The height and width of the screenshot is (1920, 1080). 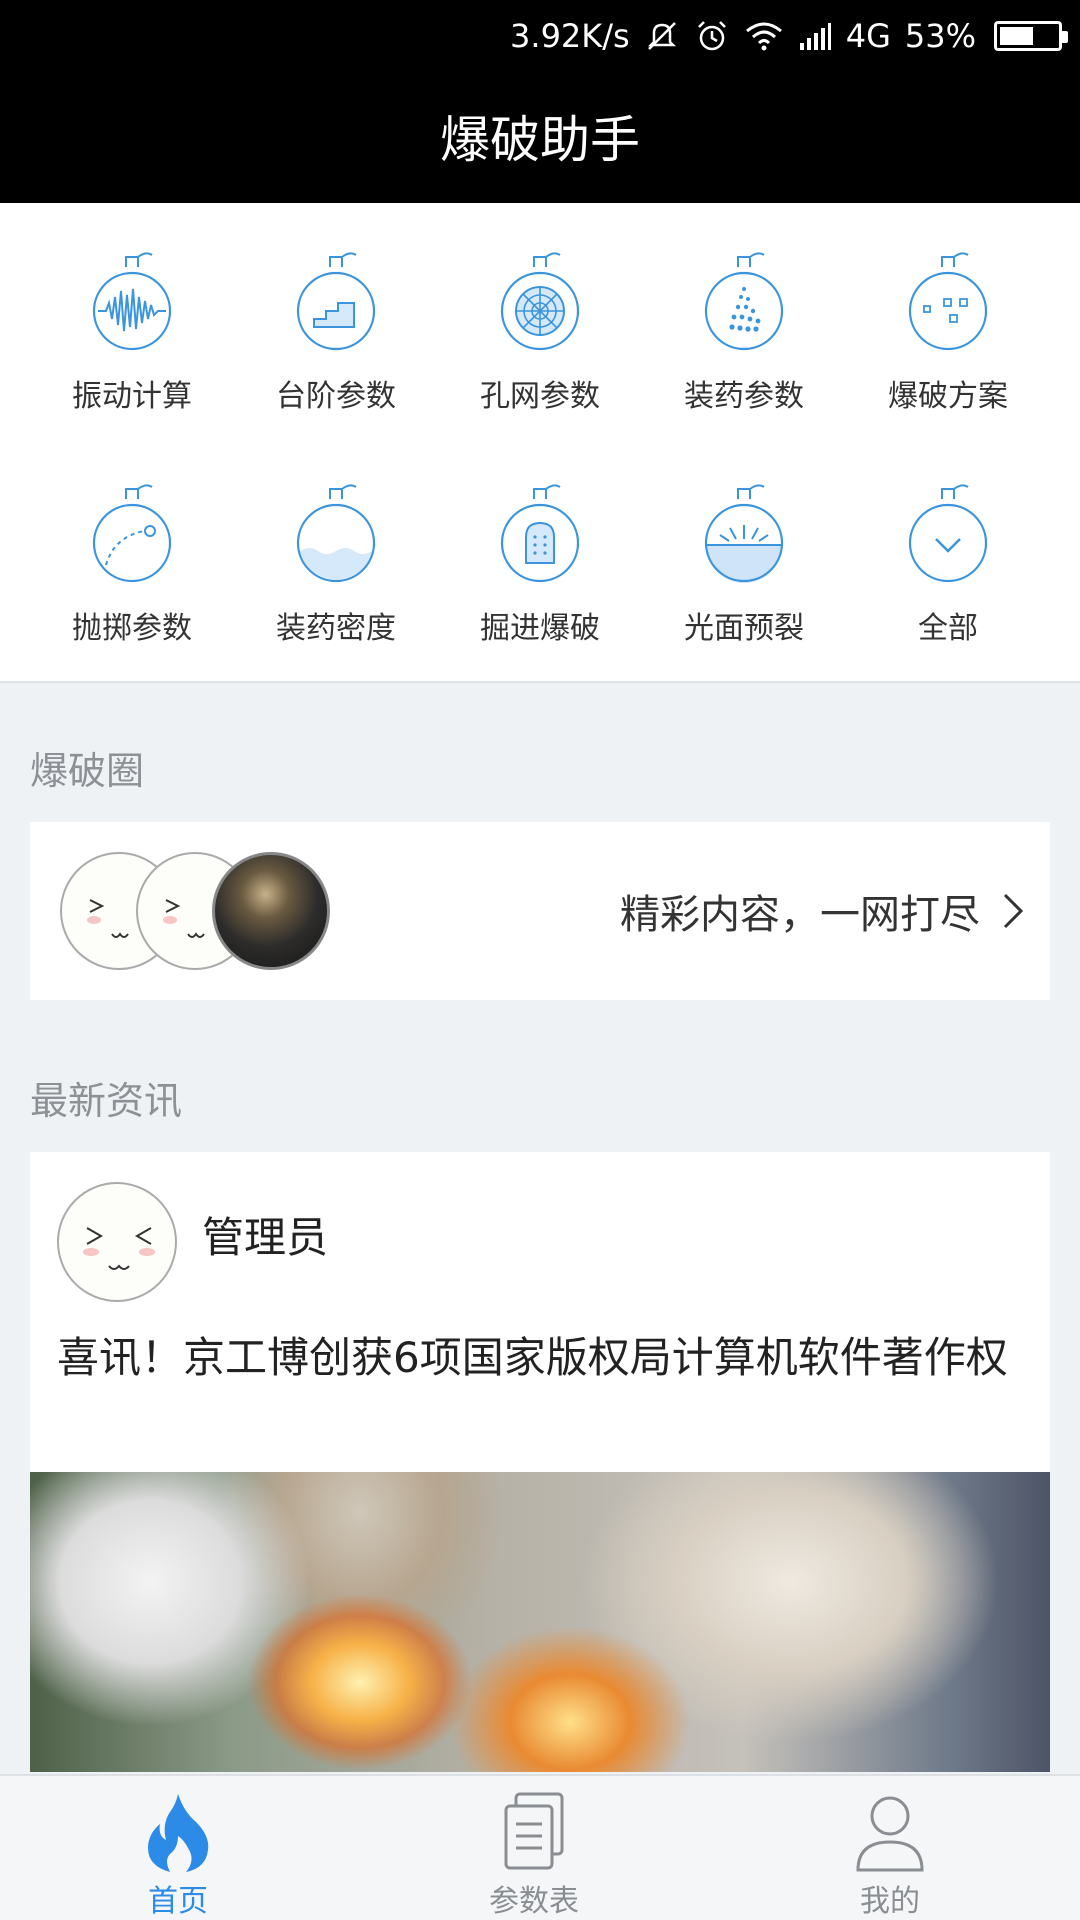 What do you see at coordinates (540, 396) in the screenshot?
I see `feature-label: 孔网参数` at bounding box center [540, 396].